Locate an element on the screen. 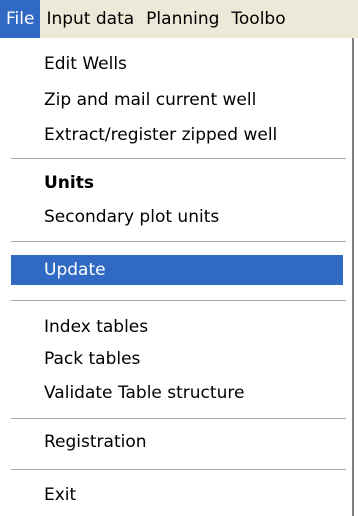 This screenshot has width=358, height=516. menu-toolbox: Toolbo is located at coordinates (258, 19).